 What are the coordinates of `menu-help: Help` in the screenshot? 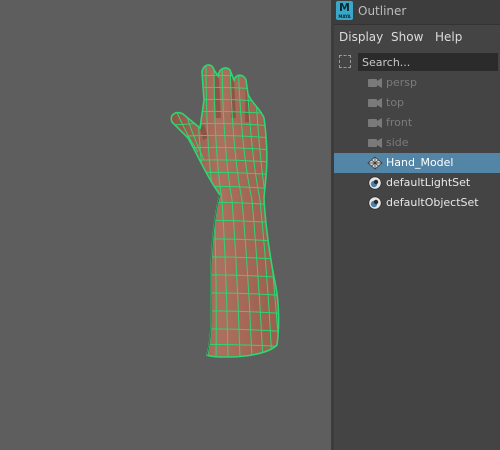 It's located at (448, 37).